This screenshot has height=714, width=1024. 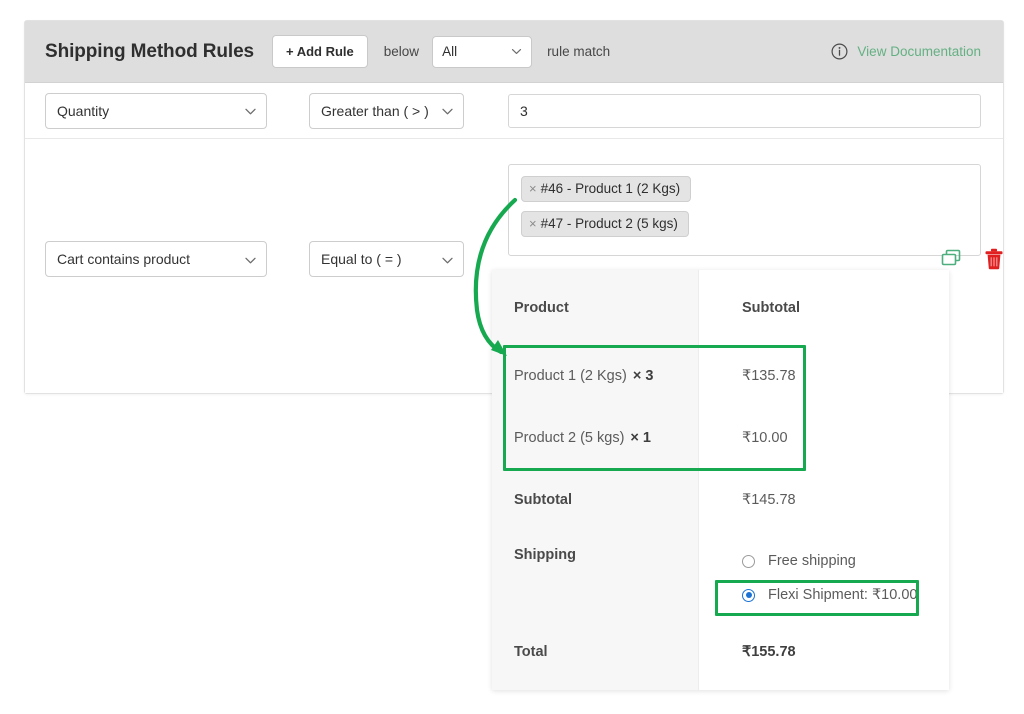 I want to click on duplicate-icon, so click(x=951, y=259).